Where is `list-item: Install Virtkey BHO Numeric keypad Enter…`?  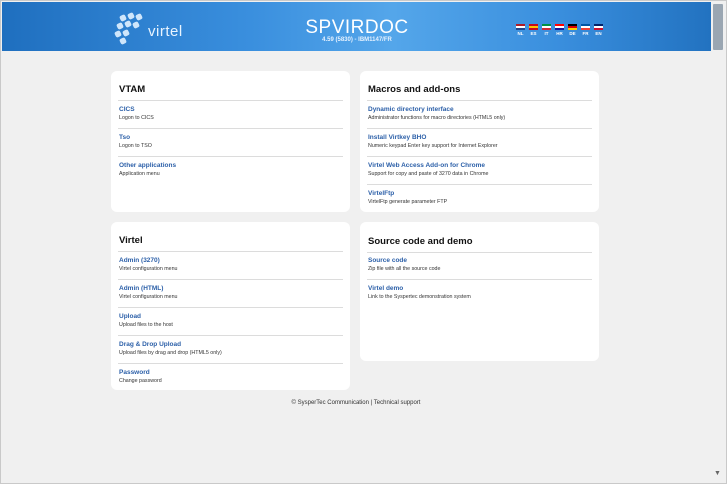 list-item: Install Virtkey BHO Numeric keypad Enter… is located at coordinates (480, 142).